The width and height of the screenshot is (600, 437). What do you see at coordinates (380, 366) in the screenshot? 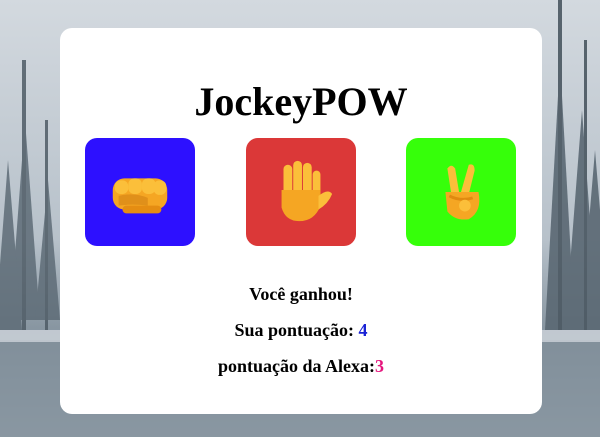
I see `alexa-score-value: 3` at bounding box center [380, 366].